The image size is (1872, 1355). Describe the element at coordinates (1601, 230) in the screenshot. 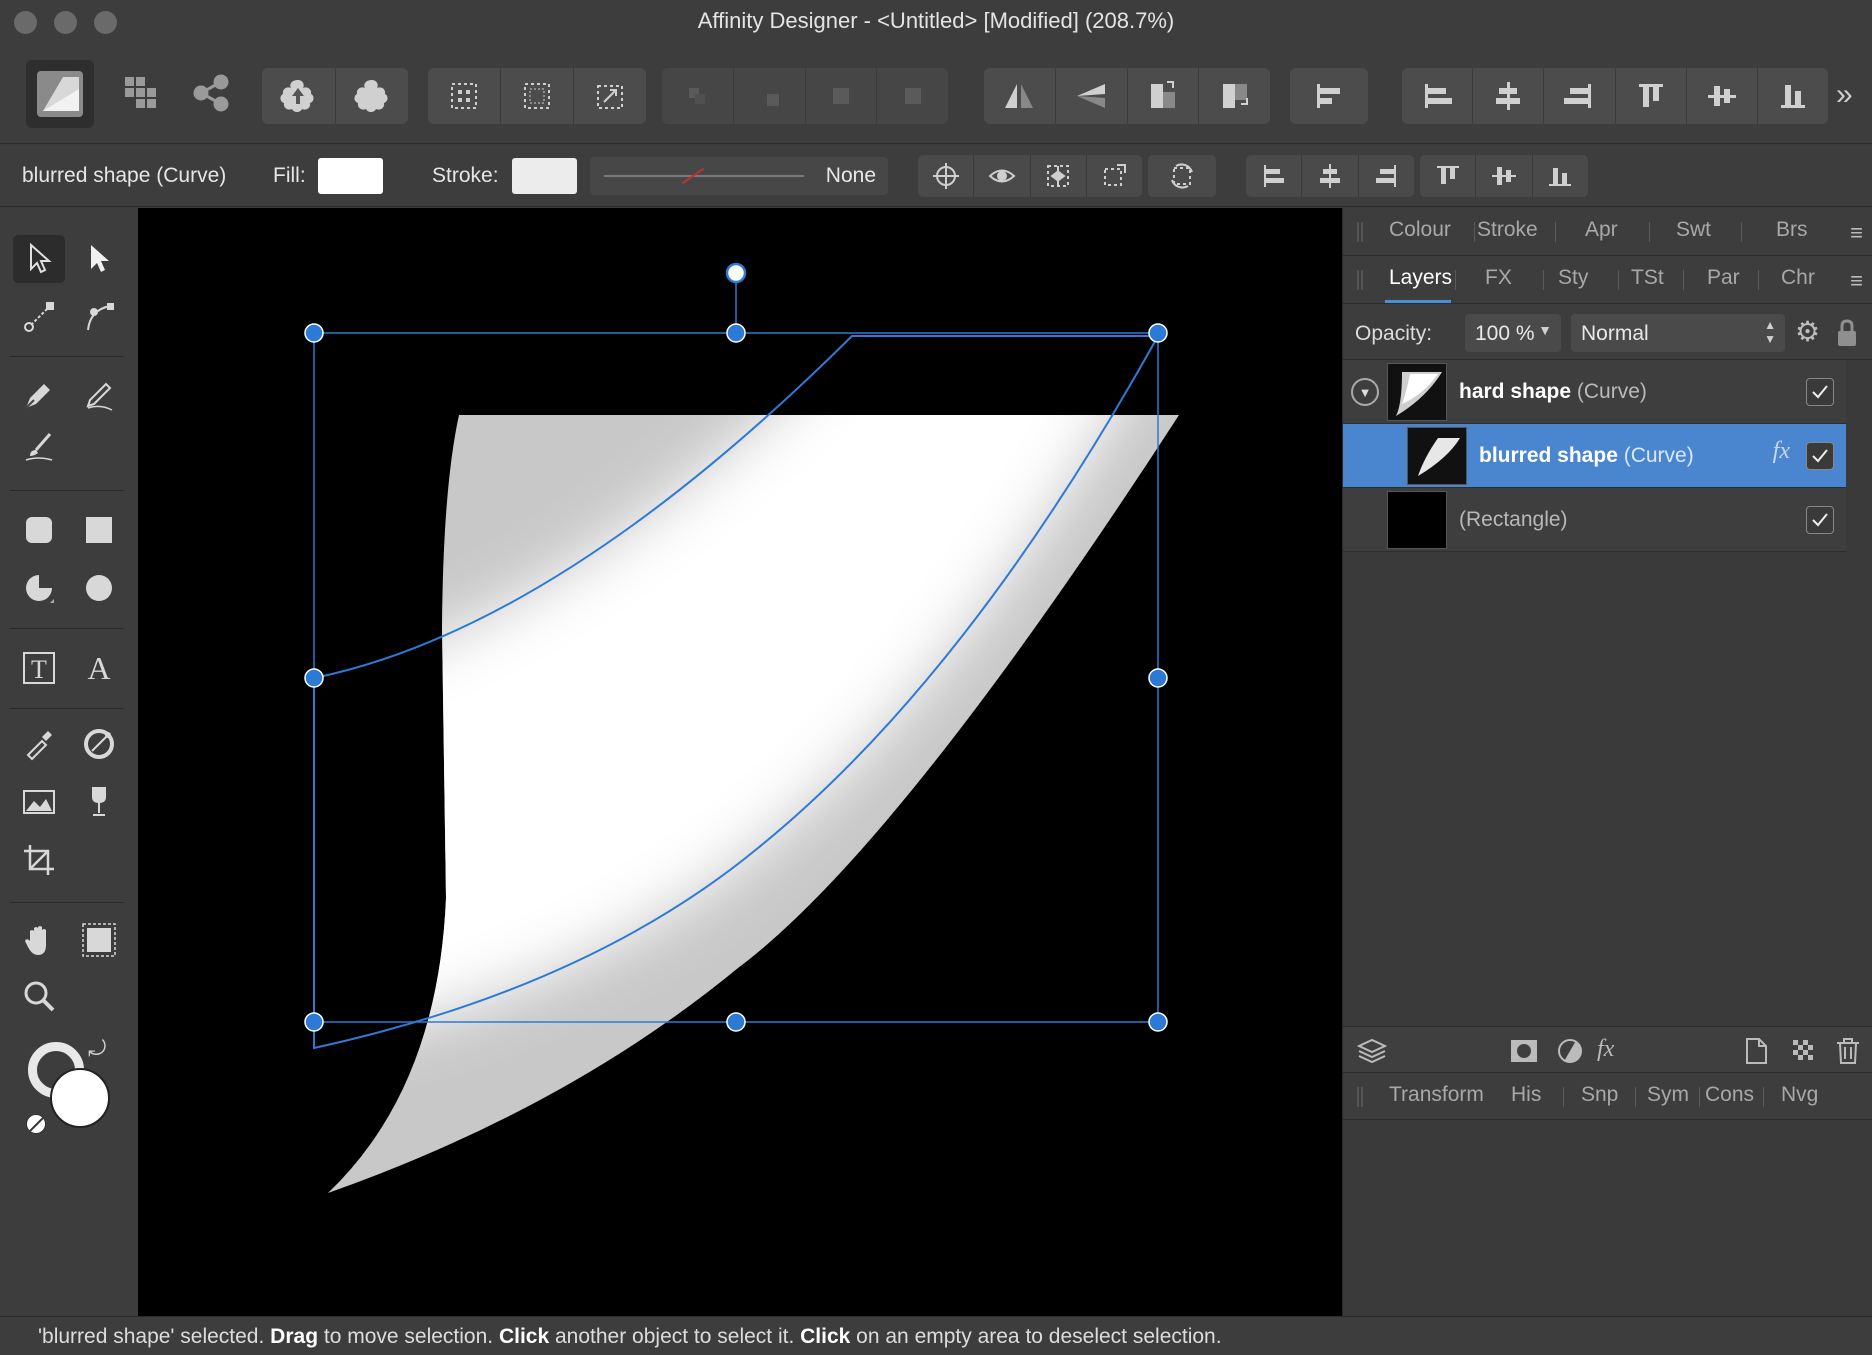

I see `tab-appearance: Apr` at that location.